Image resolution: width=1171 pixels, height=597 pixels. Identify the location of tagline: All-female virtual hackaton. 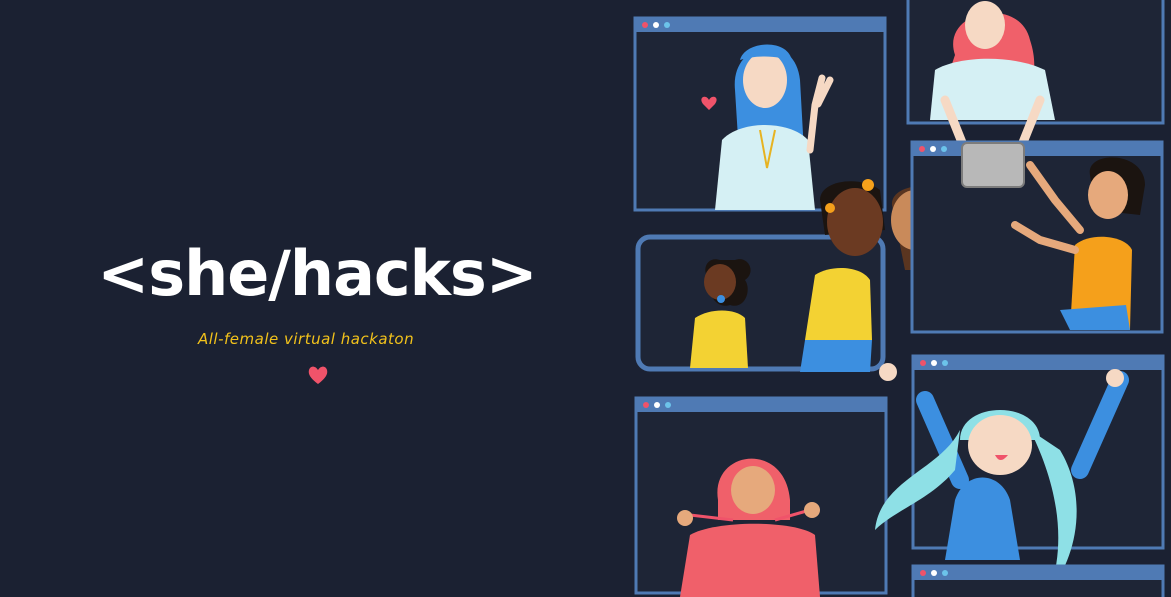
(306, 339).